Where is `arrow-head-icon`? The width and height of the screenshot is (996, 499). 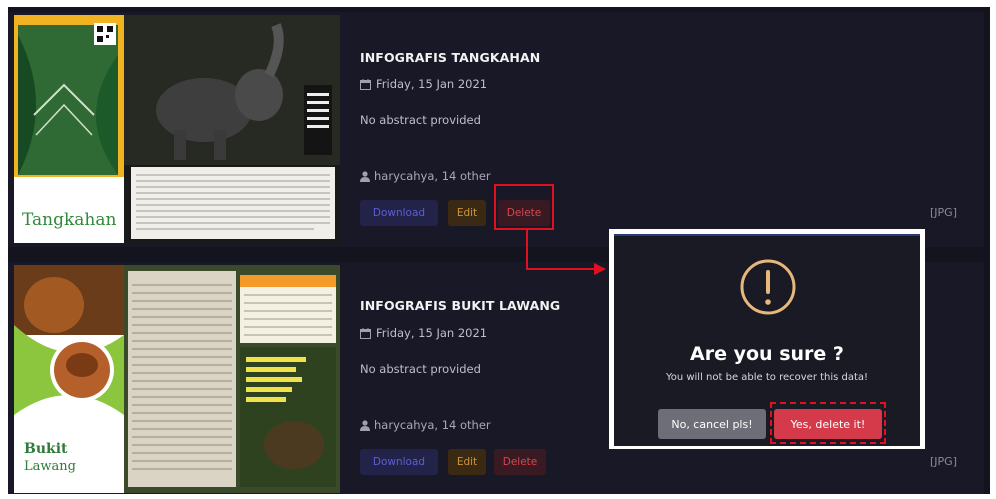 arrow-head-icon is located at coordinates (600, 269).